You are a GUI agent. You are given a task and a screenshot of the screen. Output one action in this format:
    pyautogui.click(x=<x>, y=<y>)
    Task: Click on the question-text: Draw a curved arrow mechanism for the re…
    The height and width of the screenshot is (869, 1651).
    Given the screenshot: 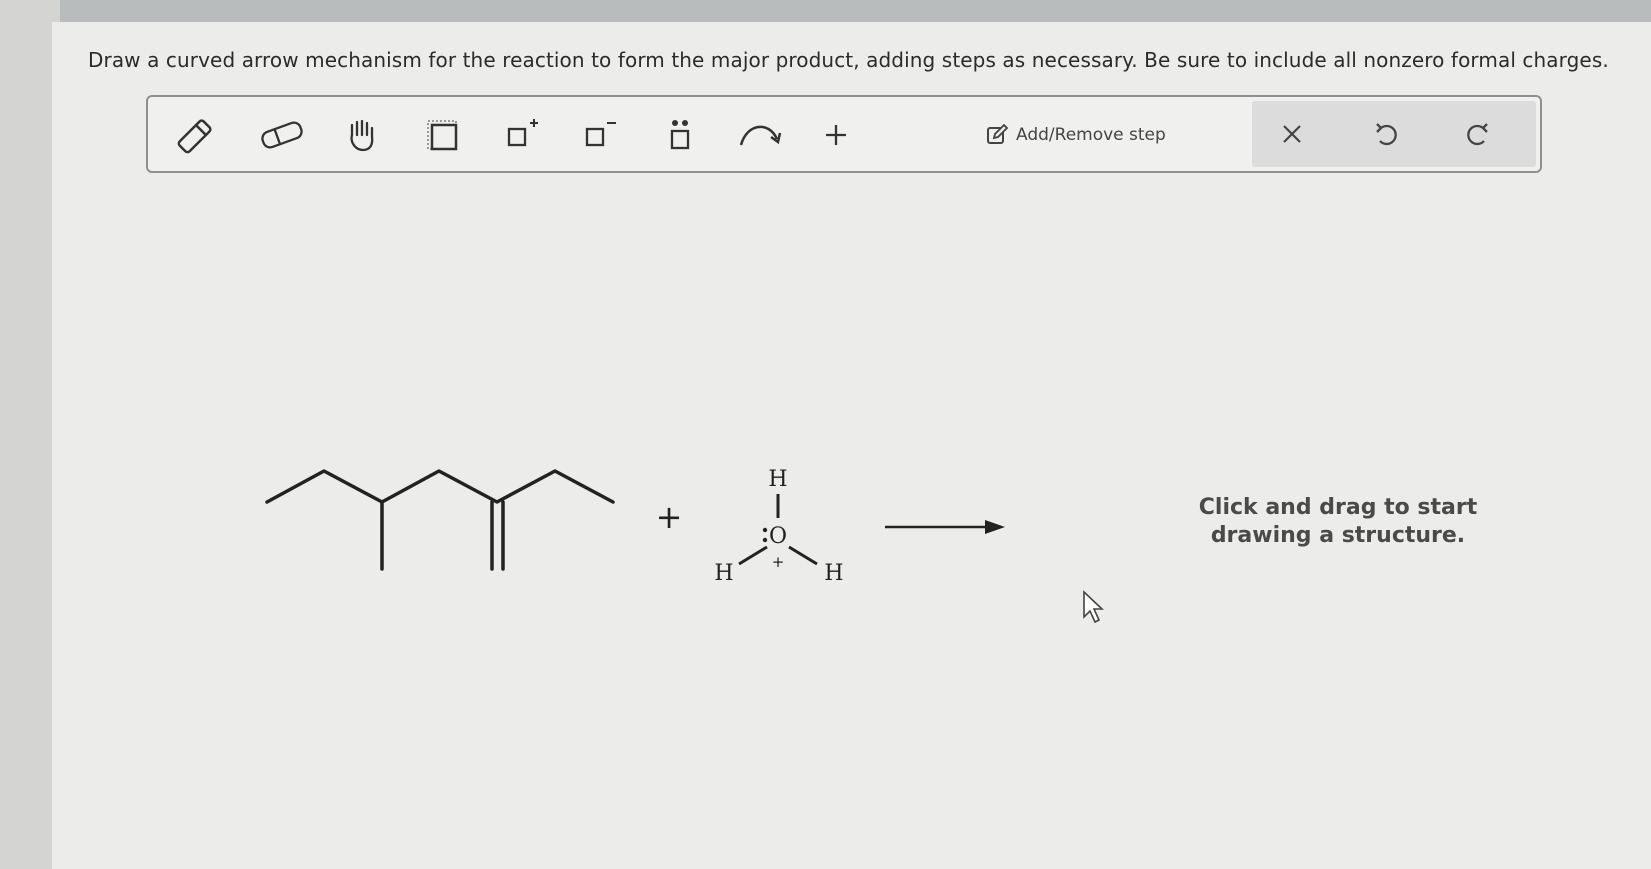 What is the action you would take?
    pyautogui.click(x=848, y=60)
    